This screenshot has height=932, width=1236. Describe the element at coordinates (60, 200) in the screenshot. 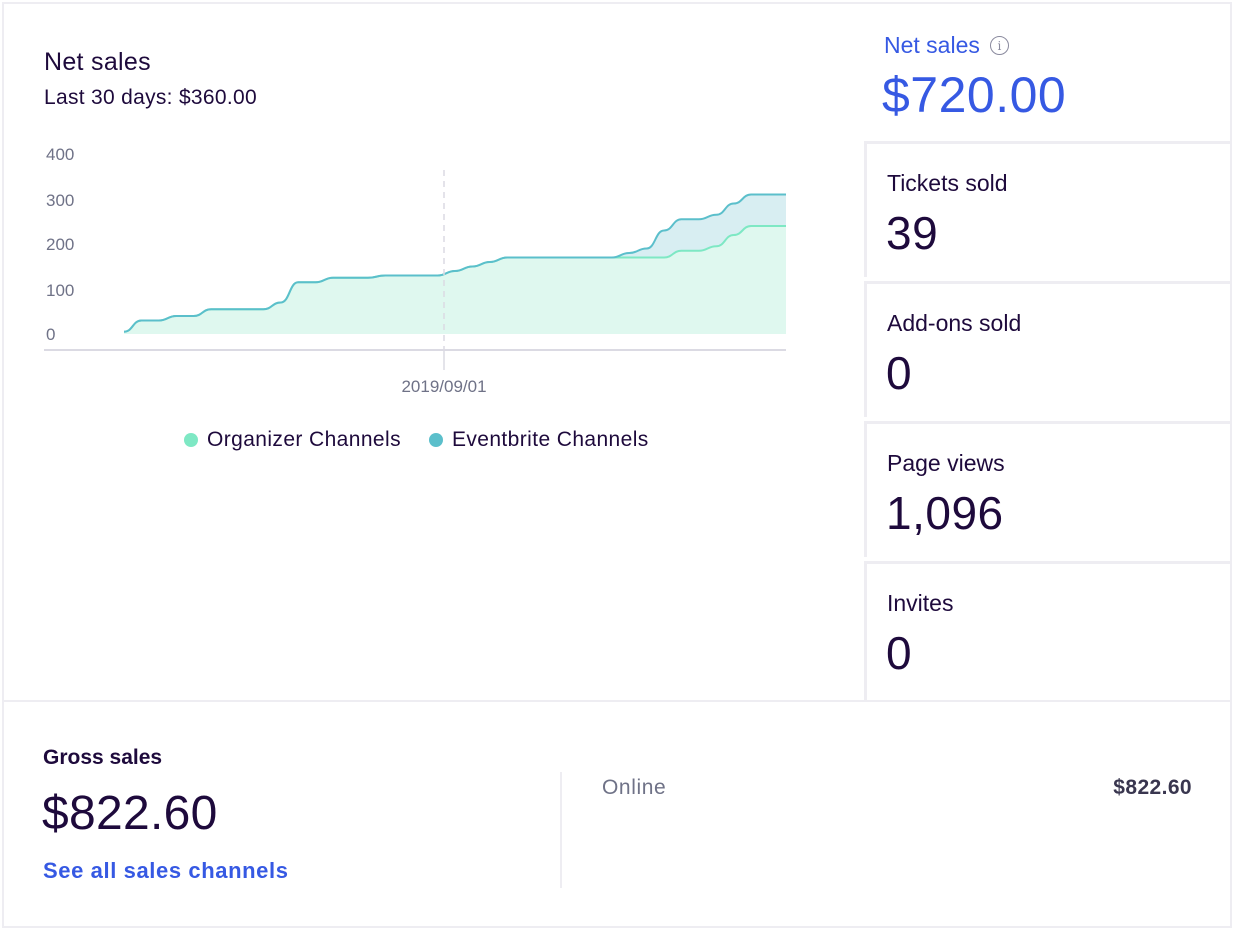

I see `y-tick-label: 300` at that location.